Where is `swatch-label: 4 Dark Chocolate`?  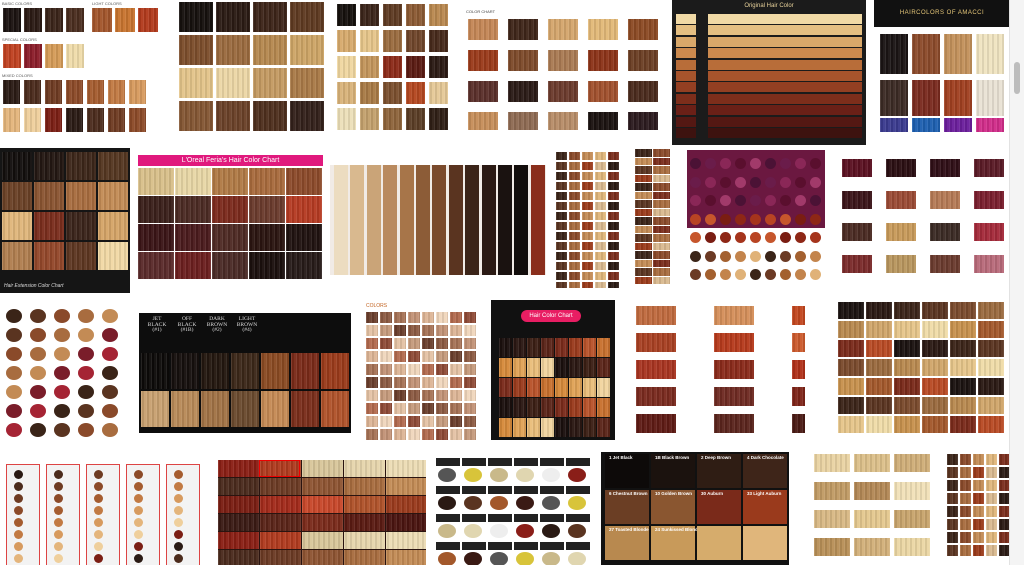
swatch-label: 4 Dark Chocolate is located at coordinates (765, 457).